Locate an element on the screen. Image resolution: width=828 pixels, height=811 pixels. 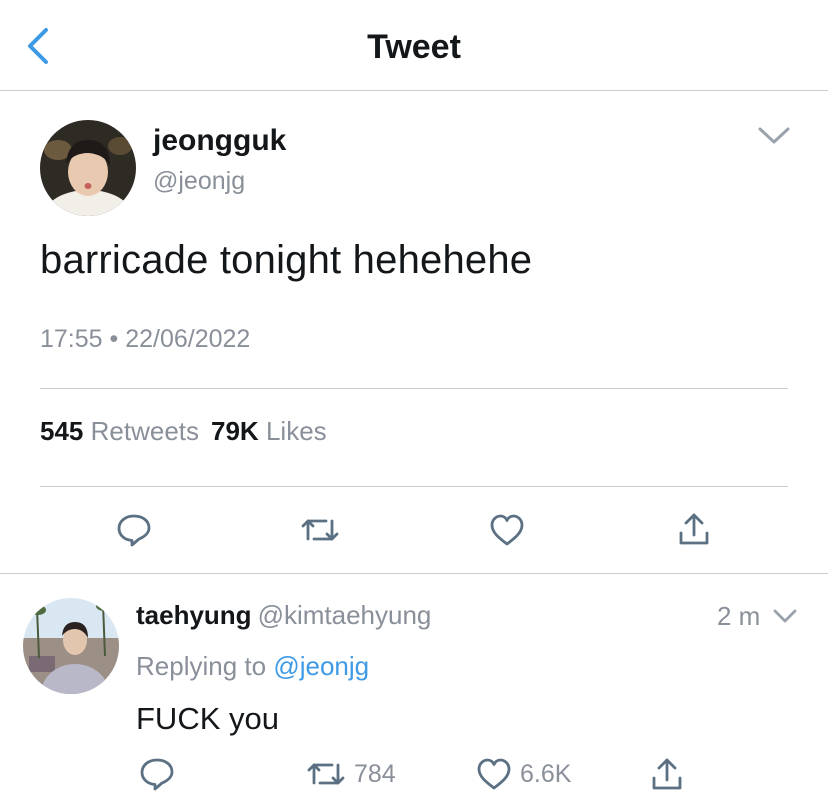
reply-likes-count: 6.6K is located at coordinates (546, 773).